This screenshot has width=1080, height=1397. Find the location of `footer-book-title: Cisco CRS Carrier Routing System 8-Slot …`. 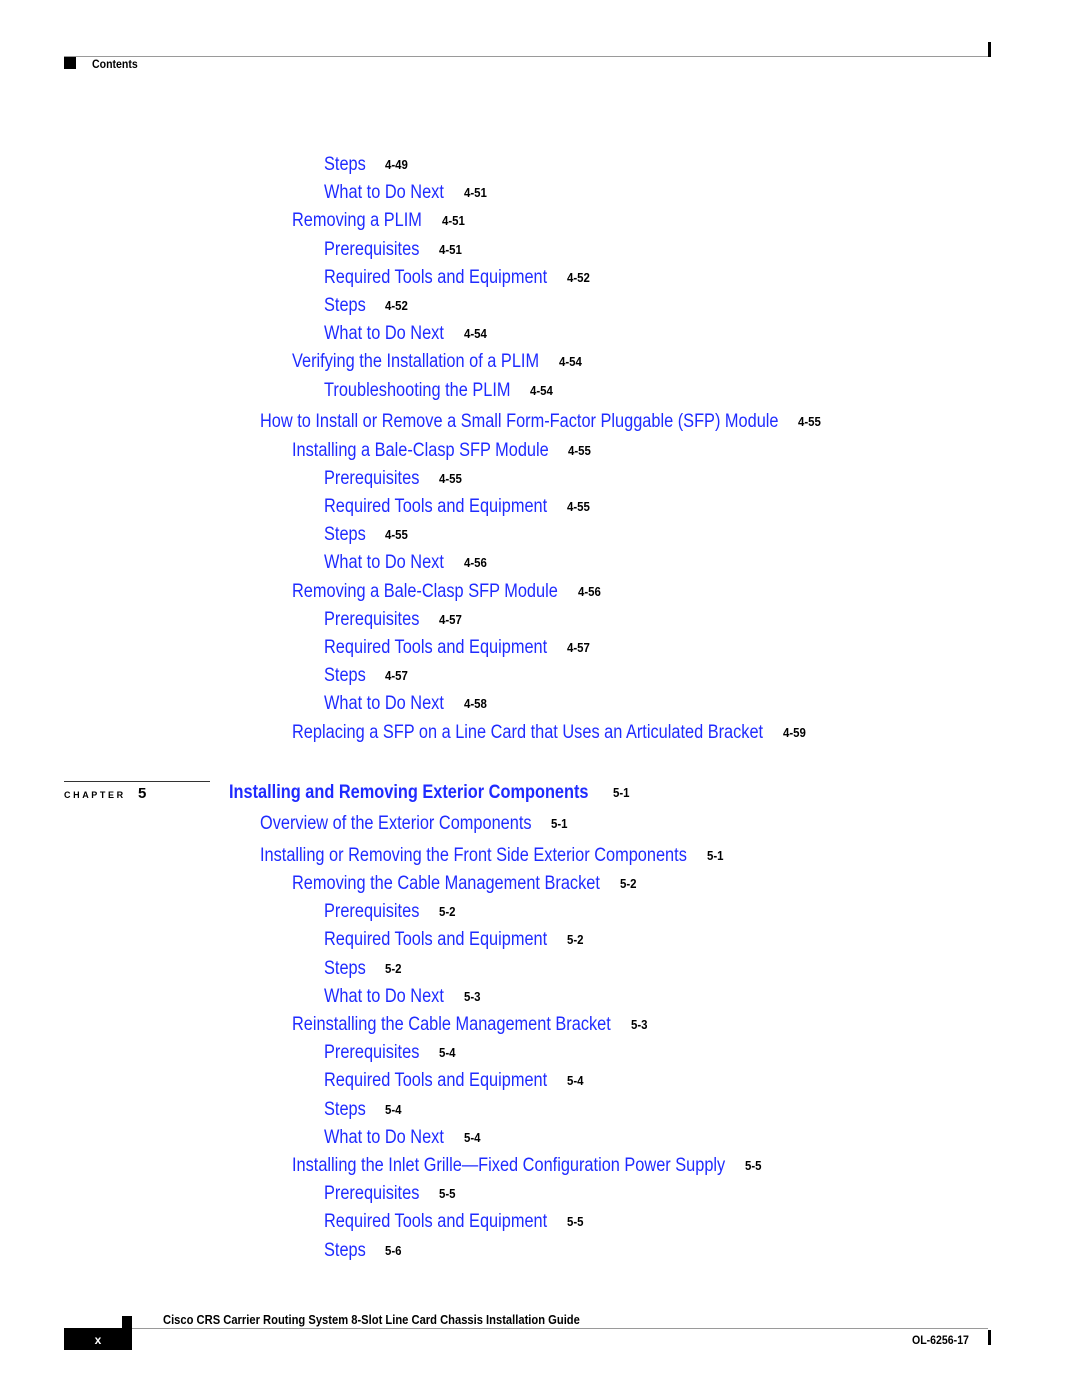

footer-book-title: Cisco CRS Carrier Routing System 8-Slot … is located at coordinates (371, 1319).